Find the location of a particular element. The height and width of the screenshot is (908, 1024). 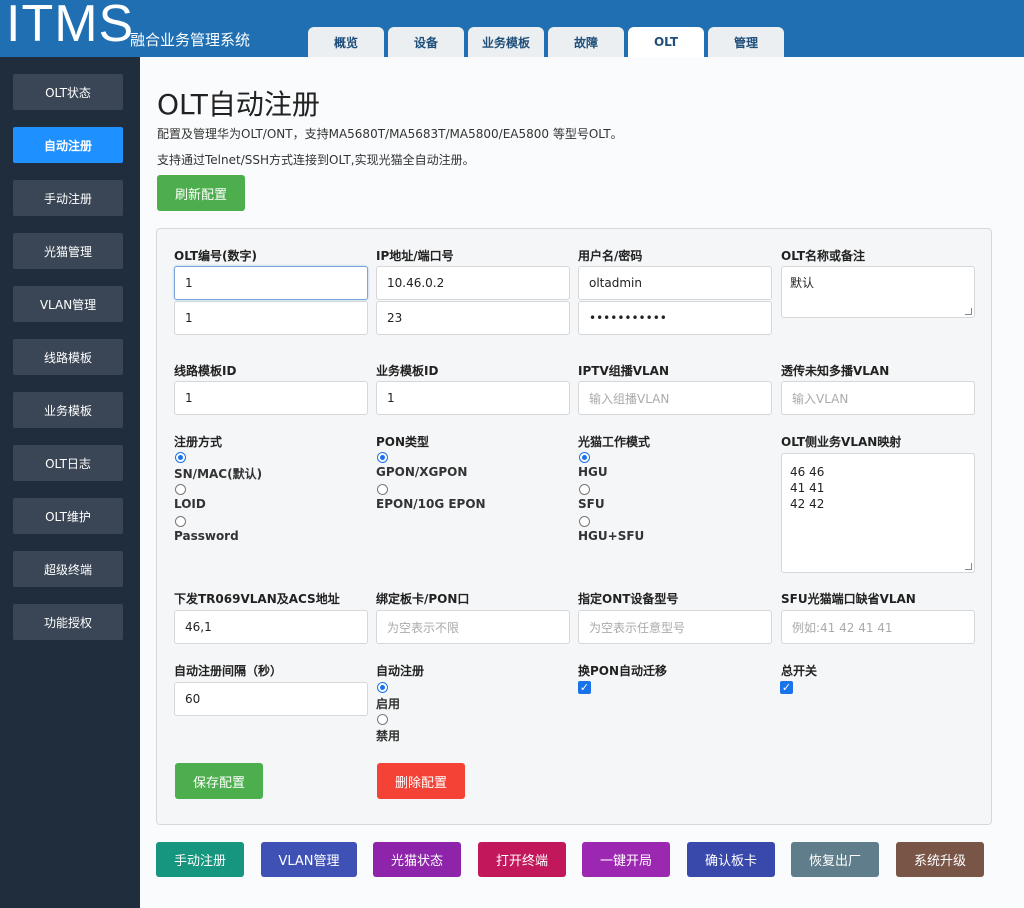

auto-reg-enable-label: 启用 is located at coordinates (388, 704).